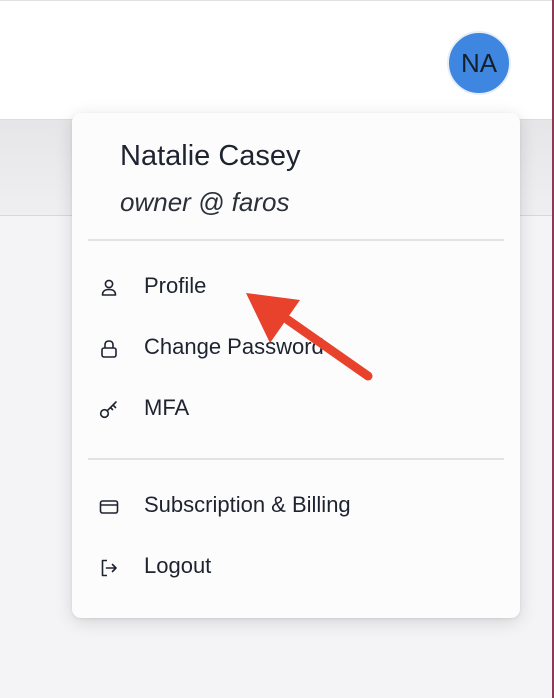 The image size is (554, 698). I want to click on menu-item-subscription-billing: Subscription & Billing, so click(296, 507).